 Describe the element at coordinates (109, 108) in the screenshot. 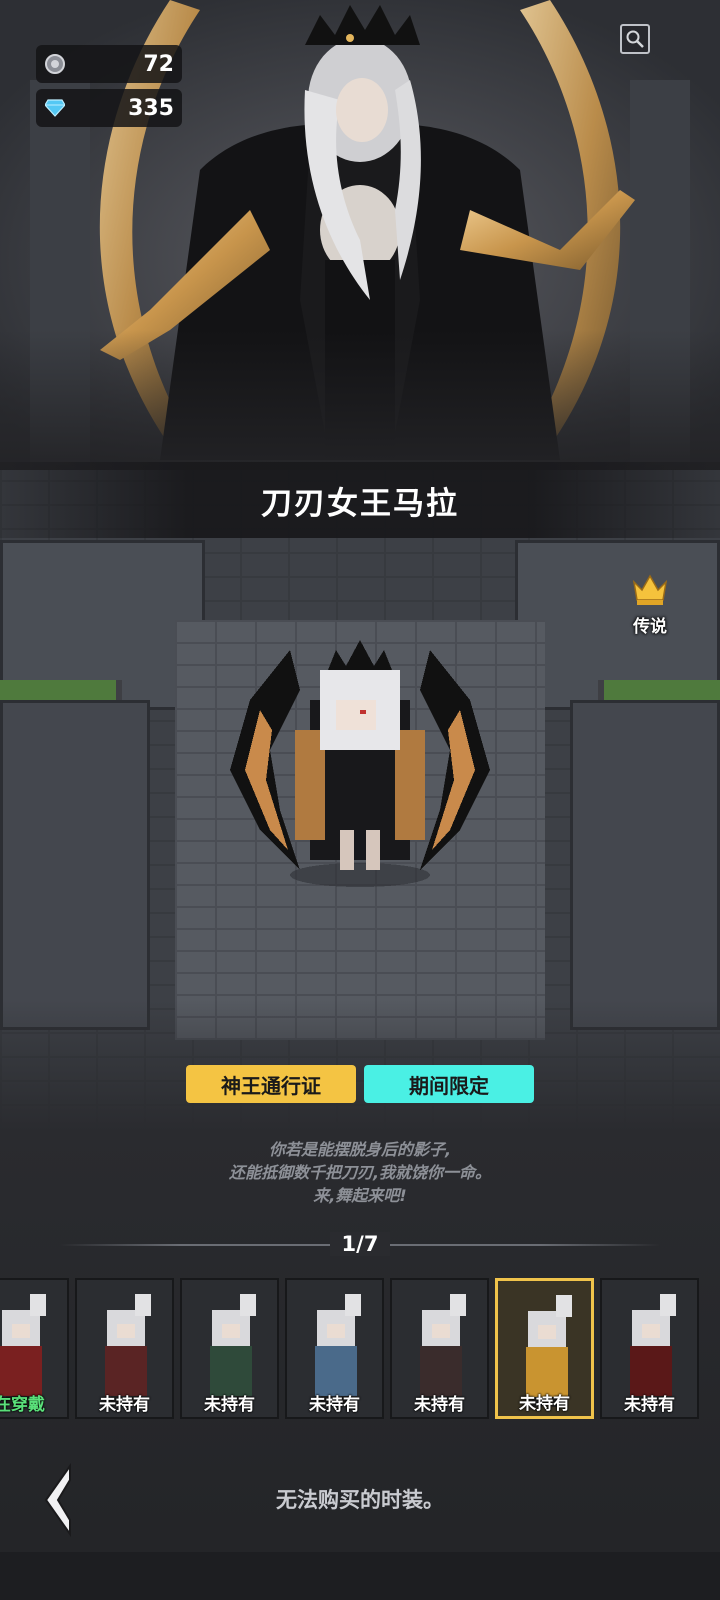

I see `diamond-counter: 335` at that location.